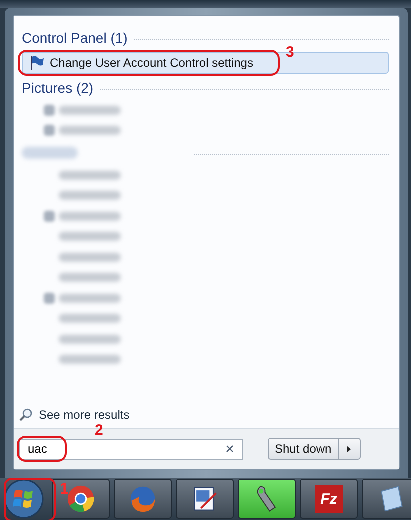  I want to click on blurred-heading, so click(50, 153).